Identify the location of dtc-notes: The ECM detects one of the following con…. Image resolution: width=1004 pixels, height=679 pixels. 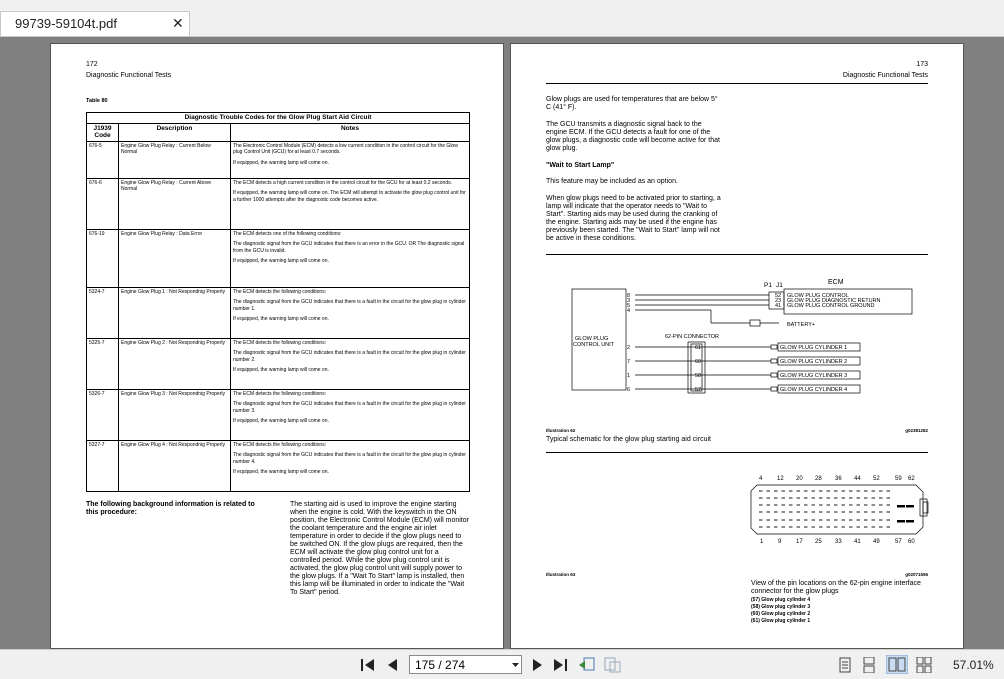
(350, 258).